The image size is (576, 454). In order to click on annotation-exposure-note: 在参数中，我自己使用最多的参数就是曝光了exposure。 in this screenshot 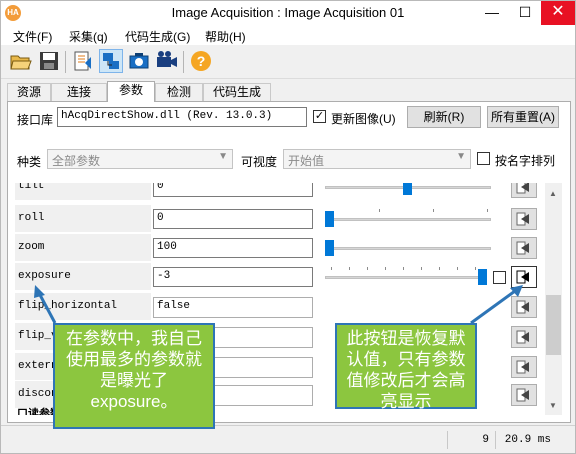, I will do `click(134, 376)`.